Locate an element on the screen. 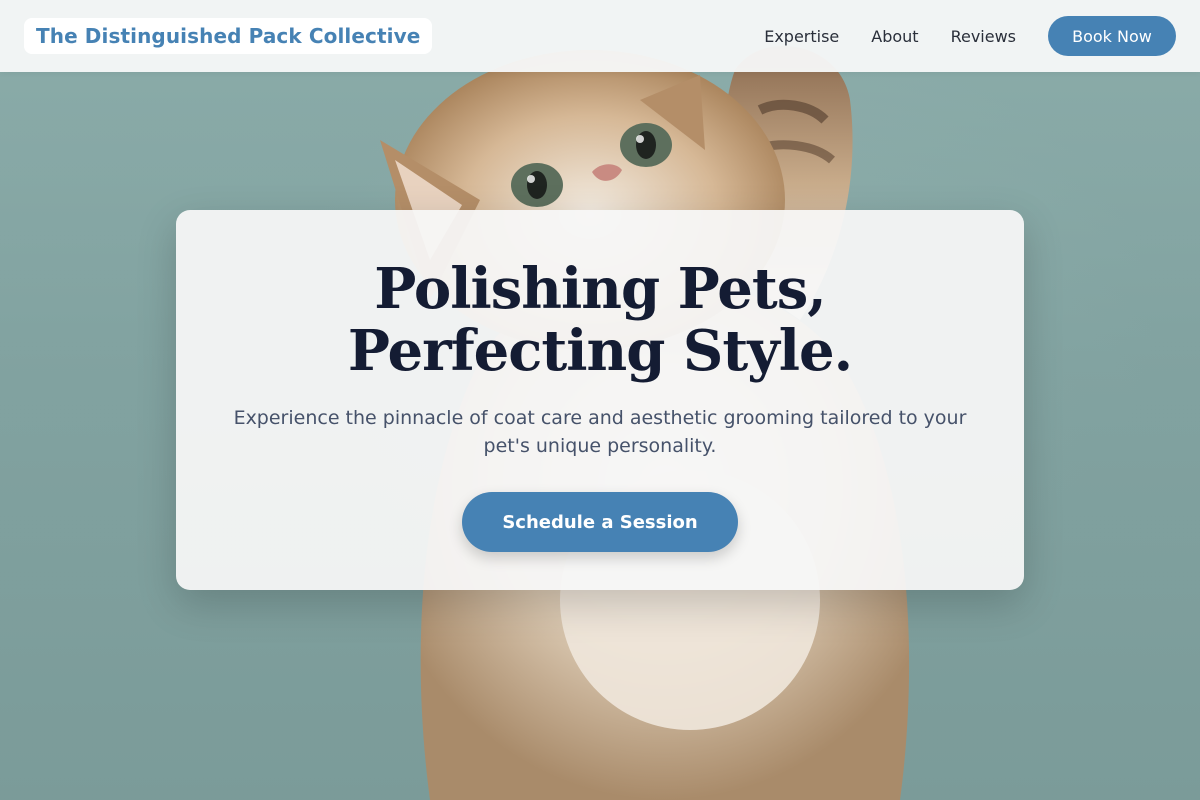  nav-links: Expertise About Reviews Book Now is located at coordinates (970, 36).